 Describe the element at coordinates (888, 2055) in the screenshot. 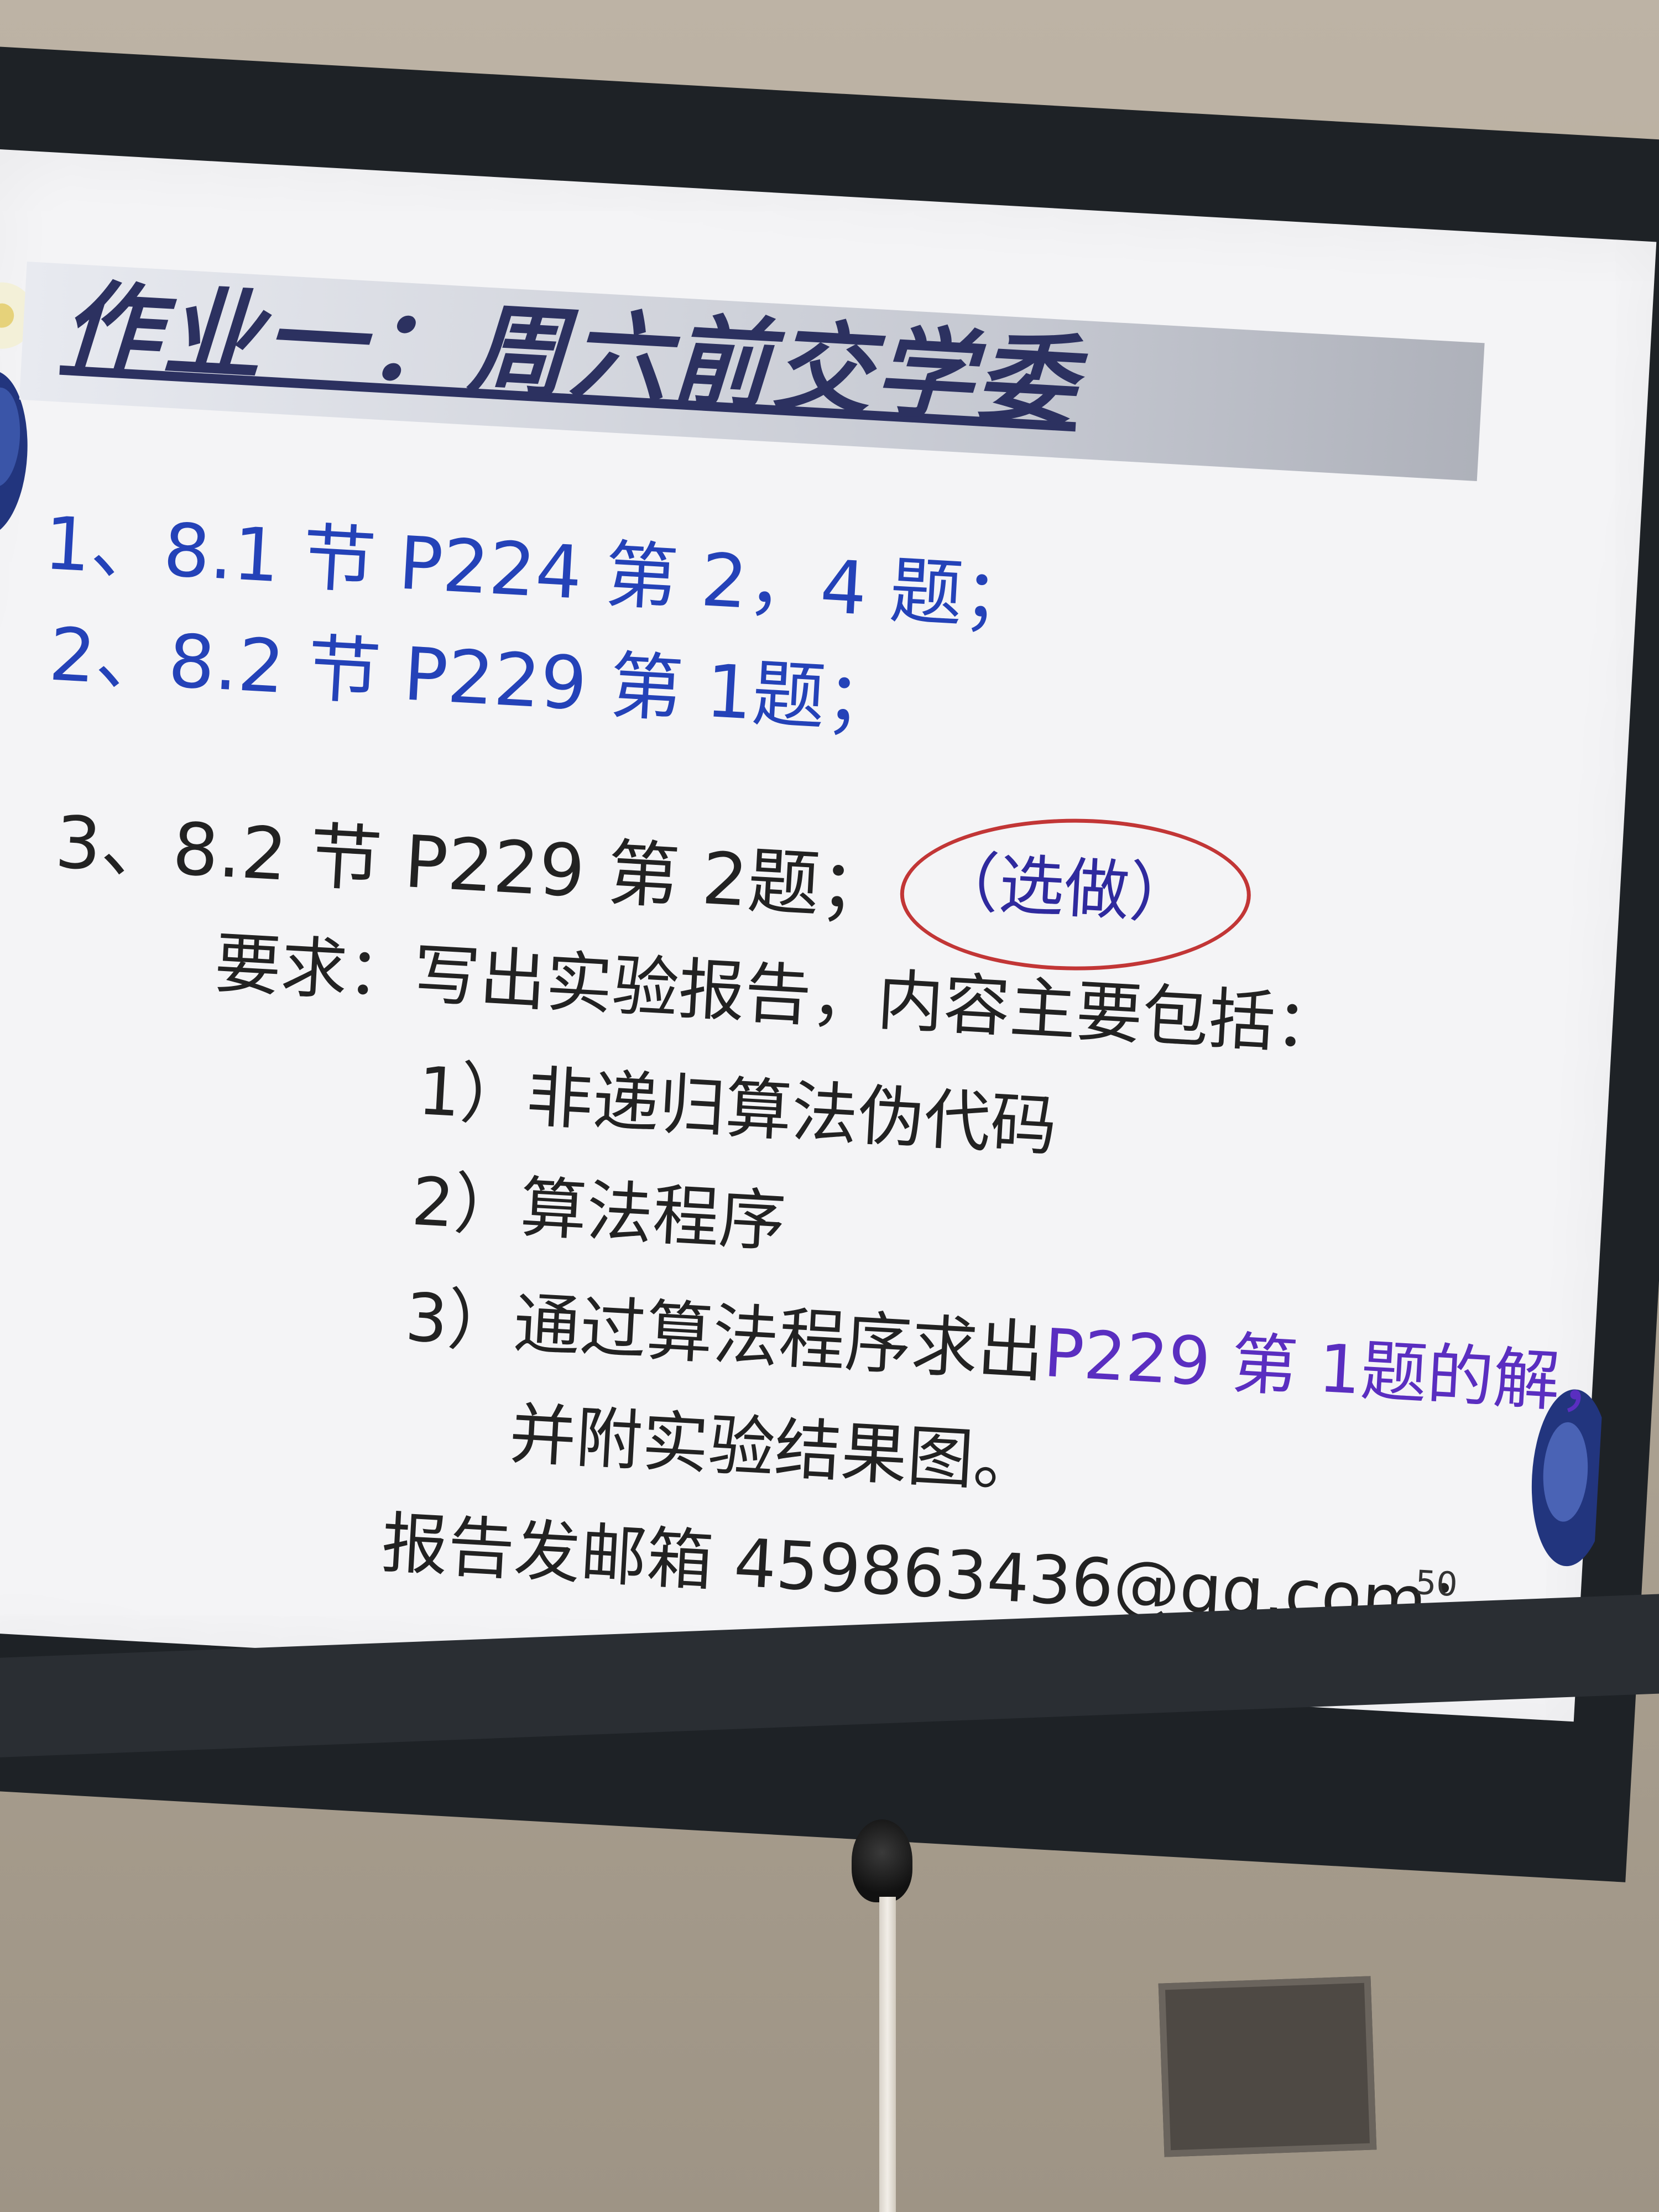

I see `speaker-cable` at that location.